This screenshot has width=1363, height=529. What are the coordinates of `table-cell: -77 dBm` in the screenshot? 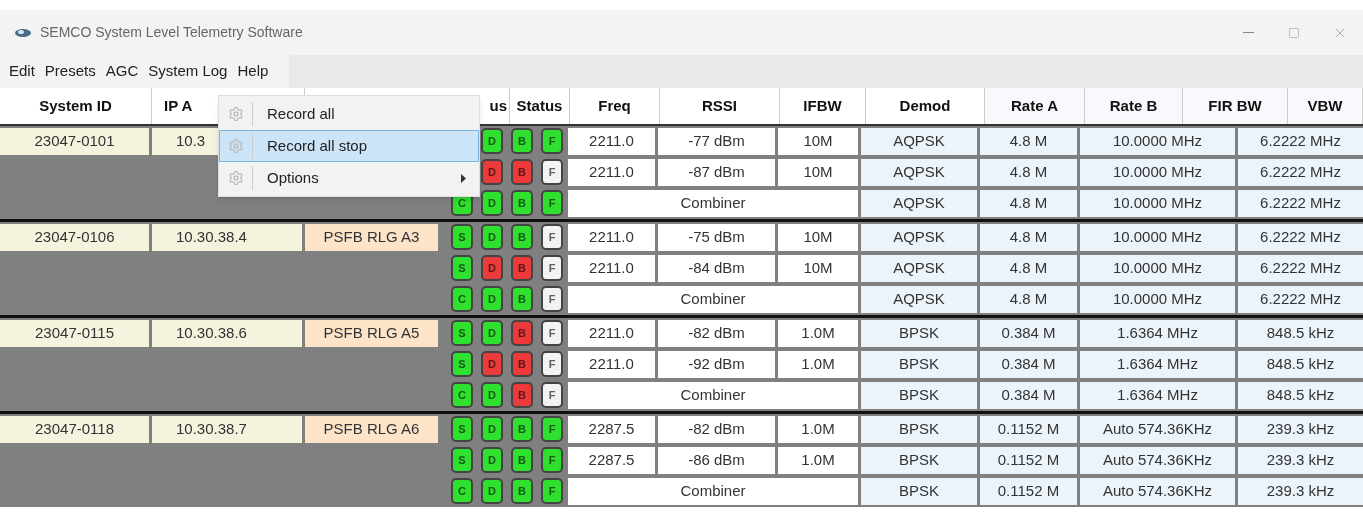 It's located at (716, 141).